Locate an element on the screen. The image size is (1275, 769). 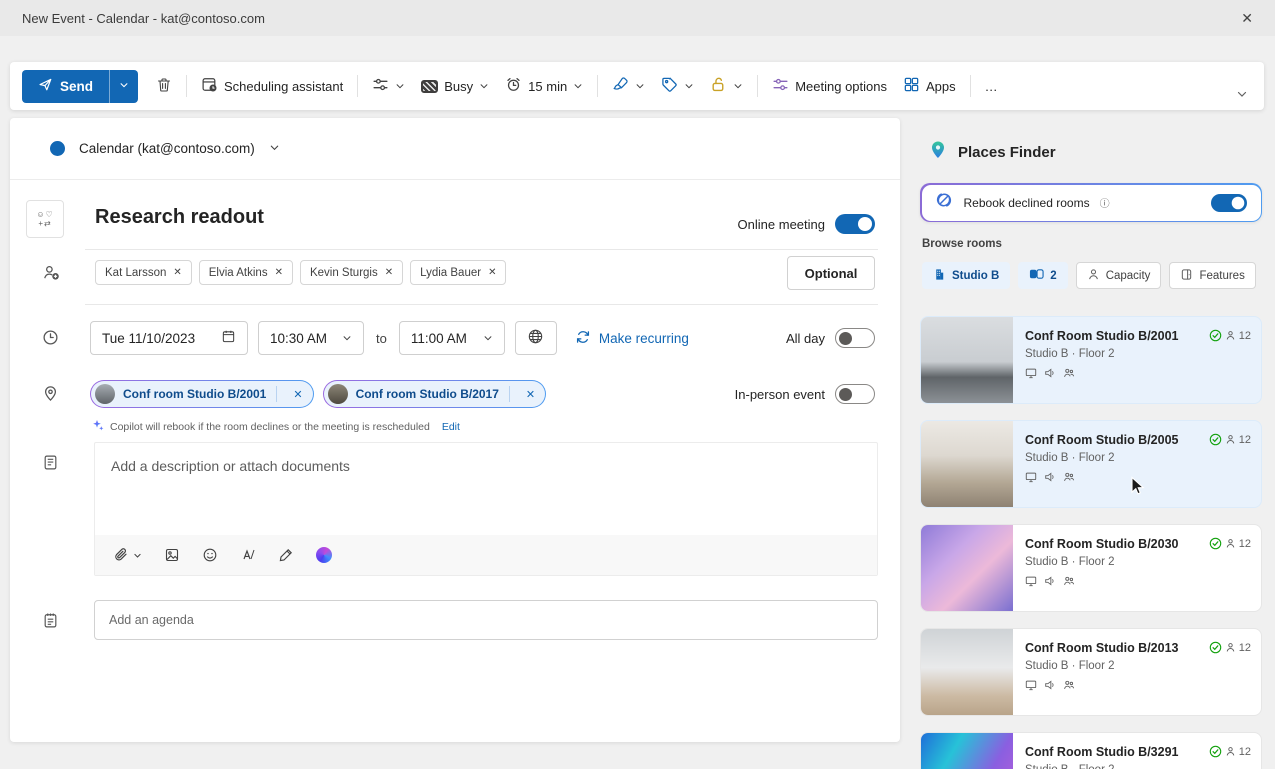
places-pin-icon is located at coordinates (938, 152).